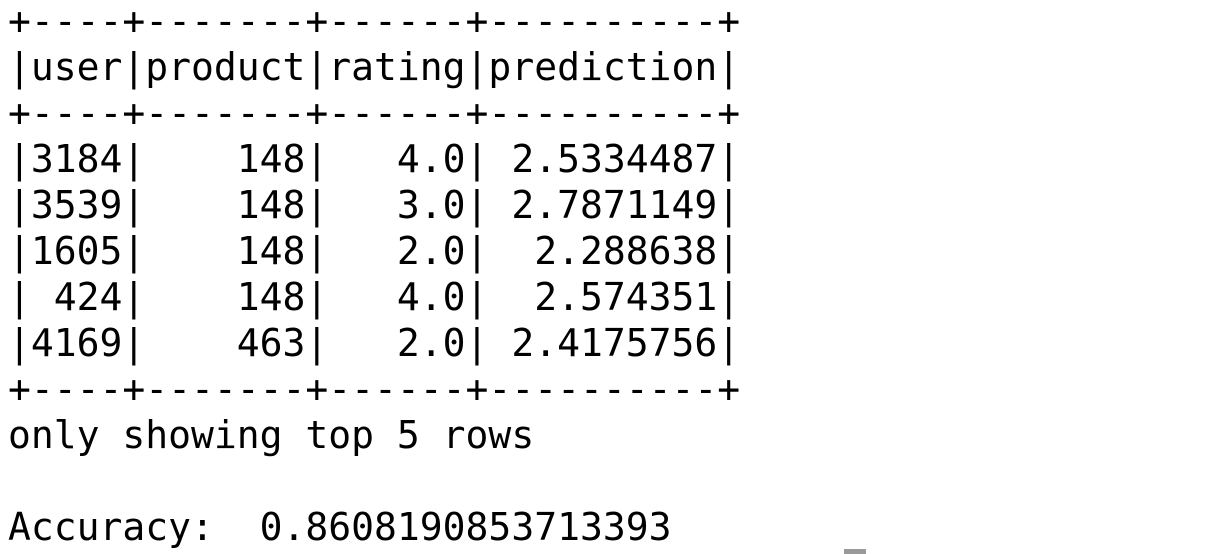 This screenshot has width=1210, height=554. What do you see at coordinates (374, 251) in the screenshot?
I see `table-row: |1605| 148| 2.0| 2.288638|` at bounding box center [374, 251].